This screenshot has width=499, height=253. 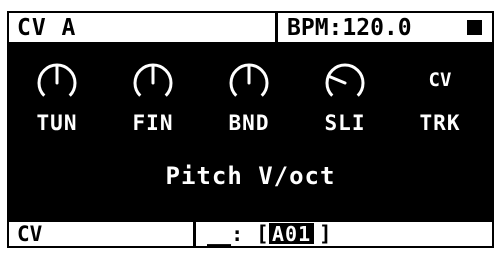 What do you see at coordinates (276, 27) in the screenshot?
I see `header-divider` at bounding box center [276, 27].